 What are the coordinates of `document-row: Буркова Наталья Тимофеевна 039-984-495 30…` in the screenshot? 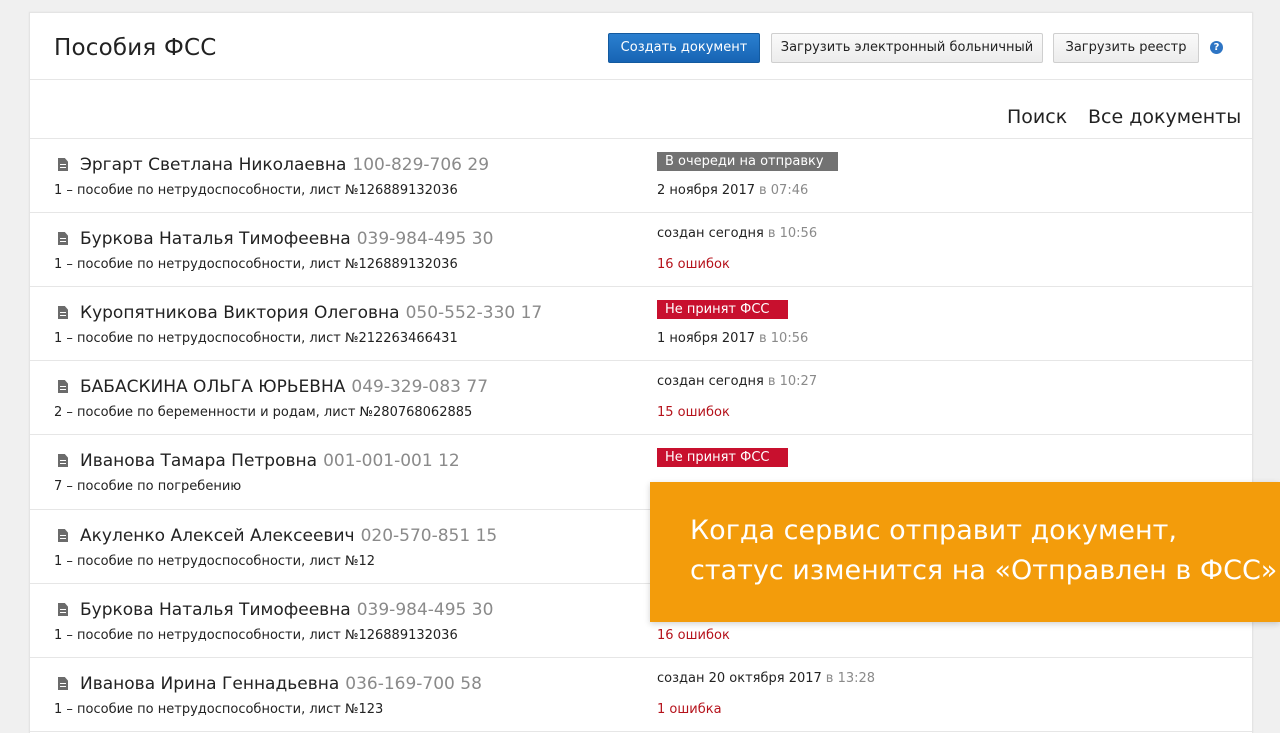 It's located at (641, 250).